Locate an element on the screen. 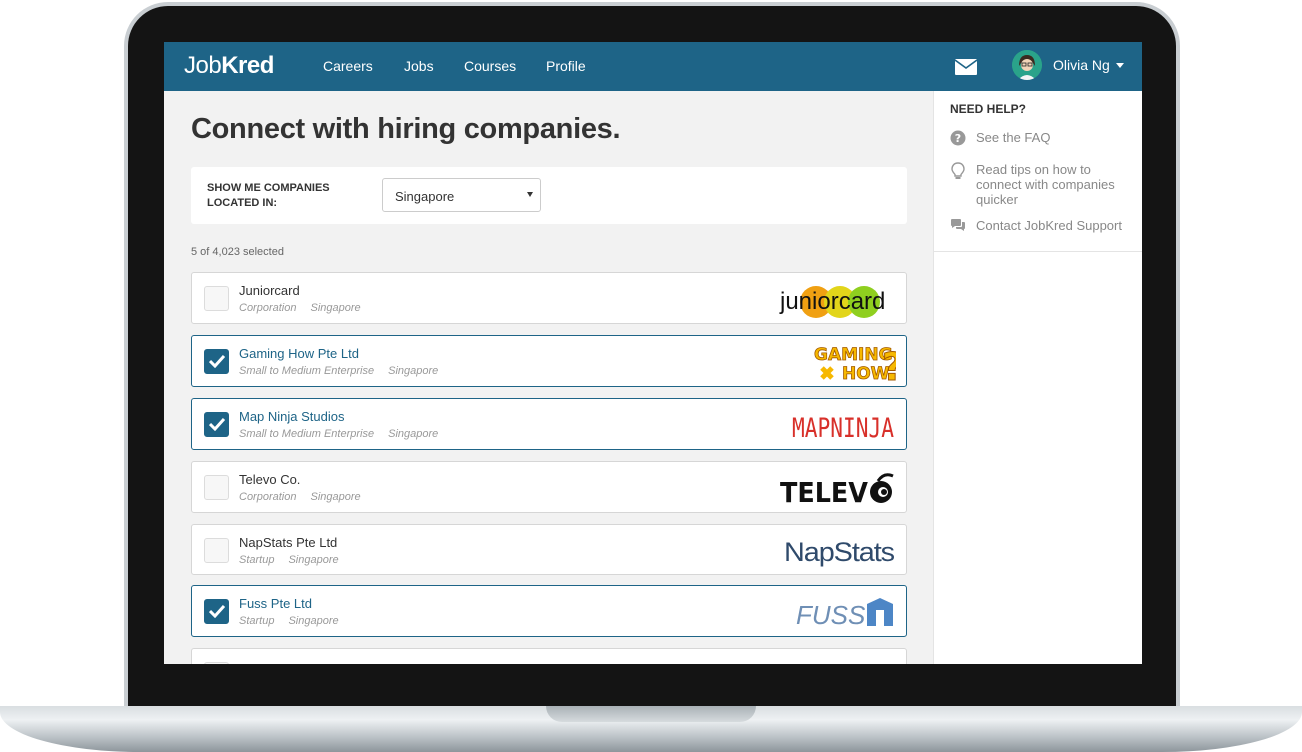 The image size is (1302, 752). nav-careers: Careers is located at coordinates (348, 66).